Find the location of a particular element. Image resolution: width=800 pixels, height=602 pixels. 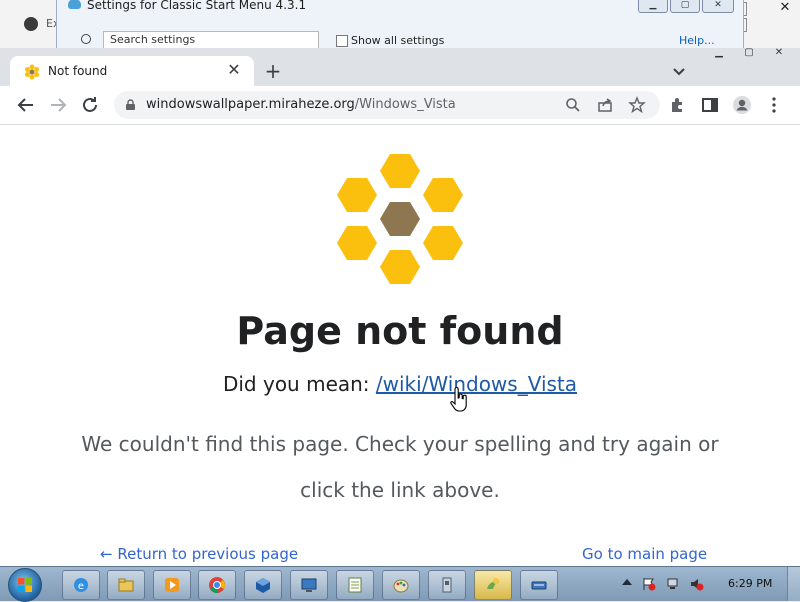

explorer-icon is located at coordinates (126, 585).